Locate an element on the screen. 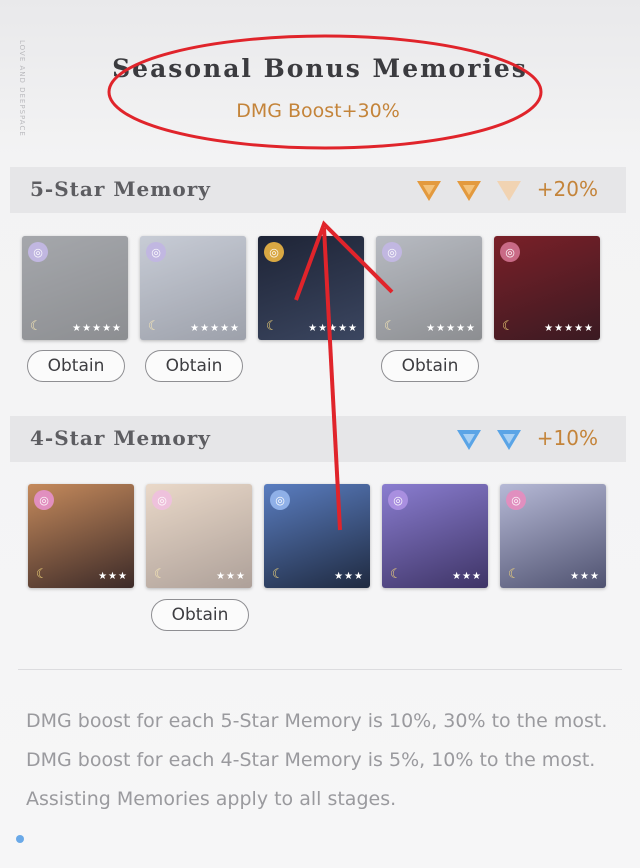  four-star-header: 4-Star Memory +10% is located at coordinates (318, 439).